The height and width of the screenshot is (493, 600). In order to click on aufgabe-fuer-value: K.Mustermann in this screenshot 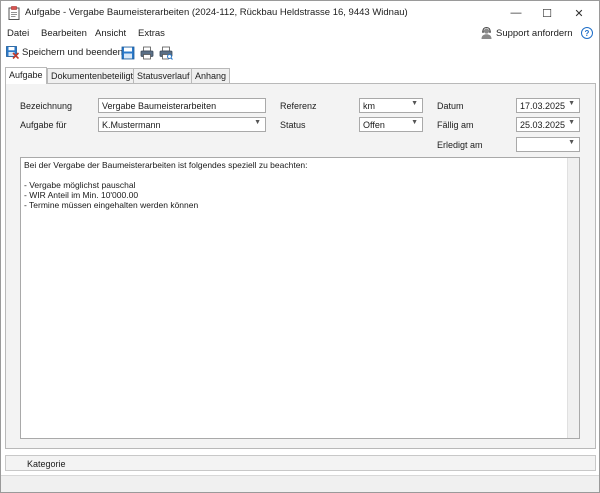, I will do `click(131, 125)`.